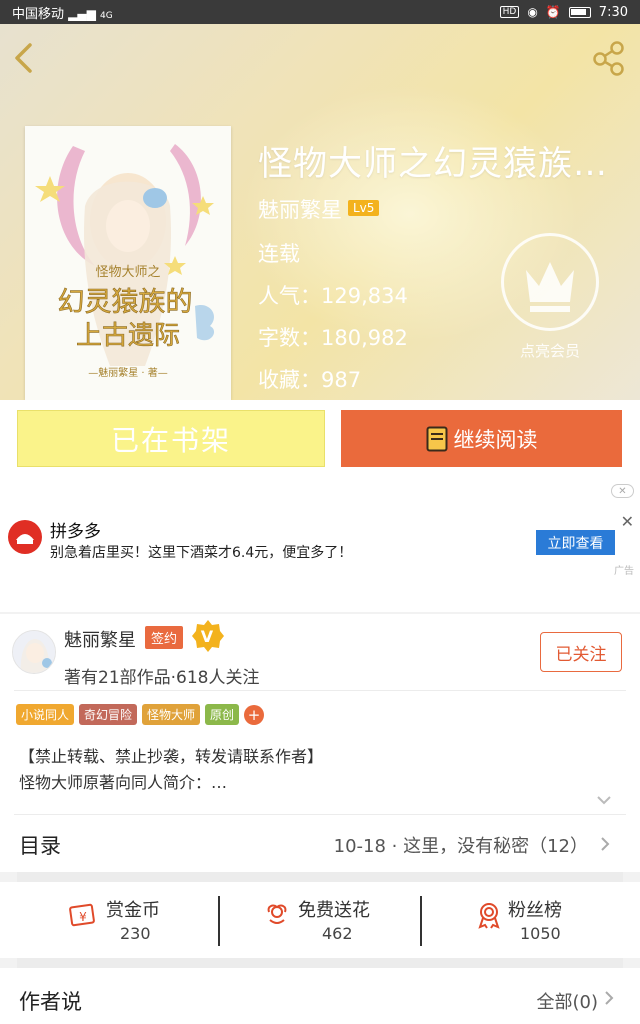 This screenshot has height=1024, width=640. I want to click on book-cover: 怪物大师之 幻灵猿族的 上古遗际 —魅丽繁星 · 著—, so click(128, 263).